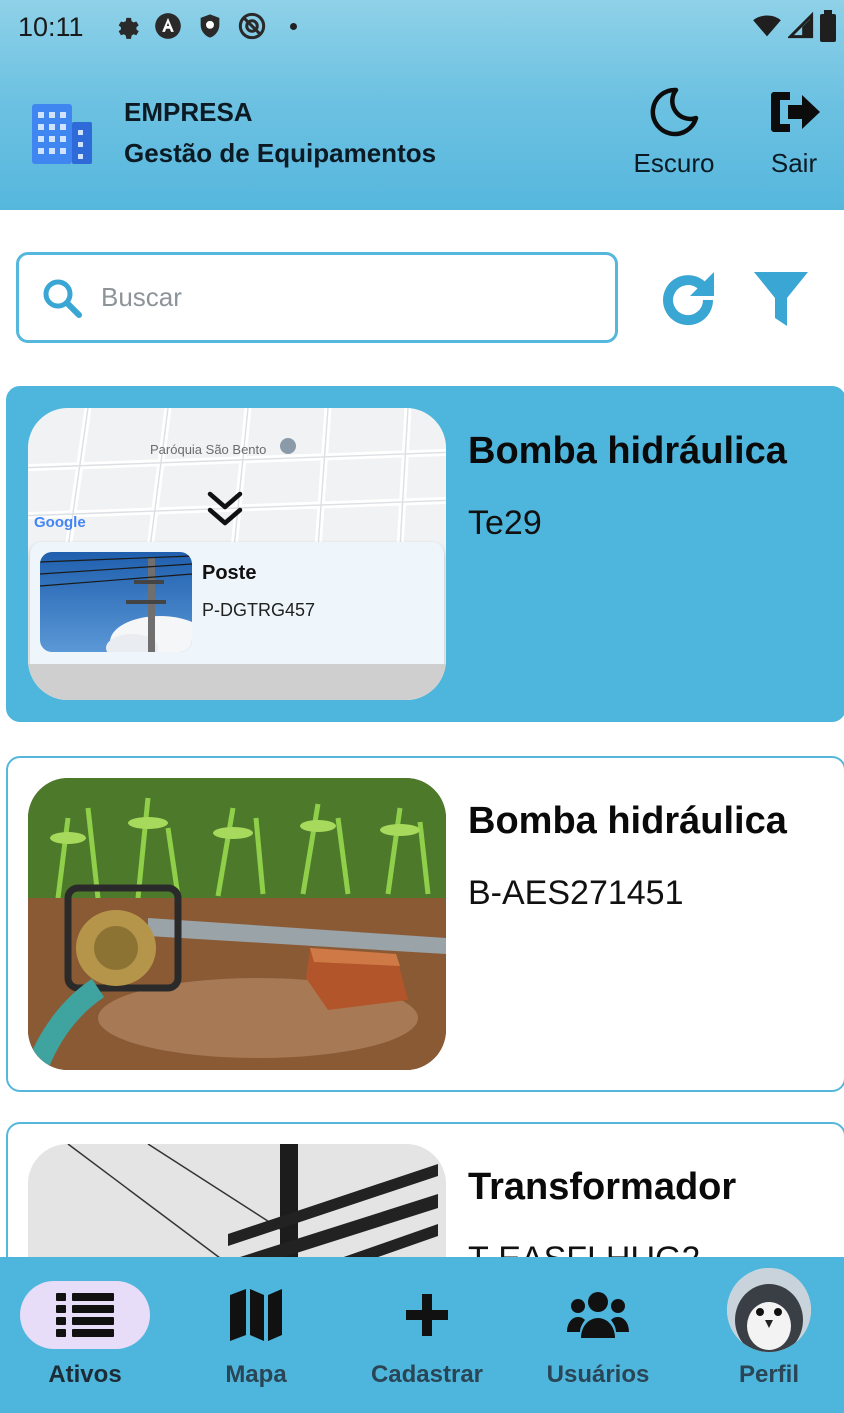 Image resolution: width=844 pixels, height=1413 pixels. Describe the element at coordinates (188, 112) in the screenshot. I see `company-name: EMPRESA` at that location.